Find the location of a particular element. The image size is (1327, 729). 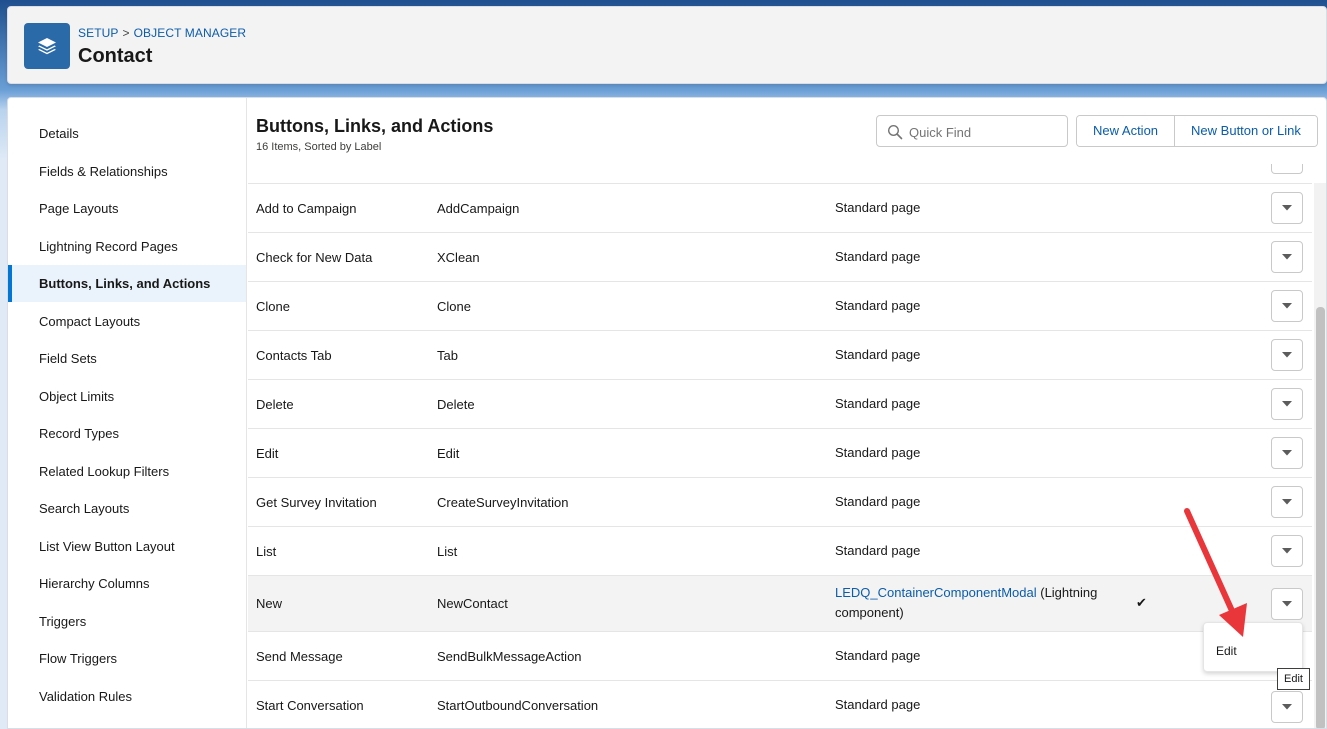

header-button-group: New Action New Button or Link is located at coordinates (1197, 131).